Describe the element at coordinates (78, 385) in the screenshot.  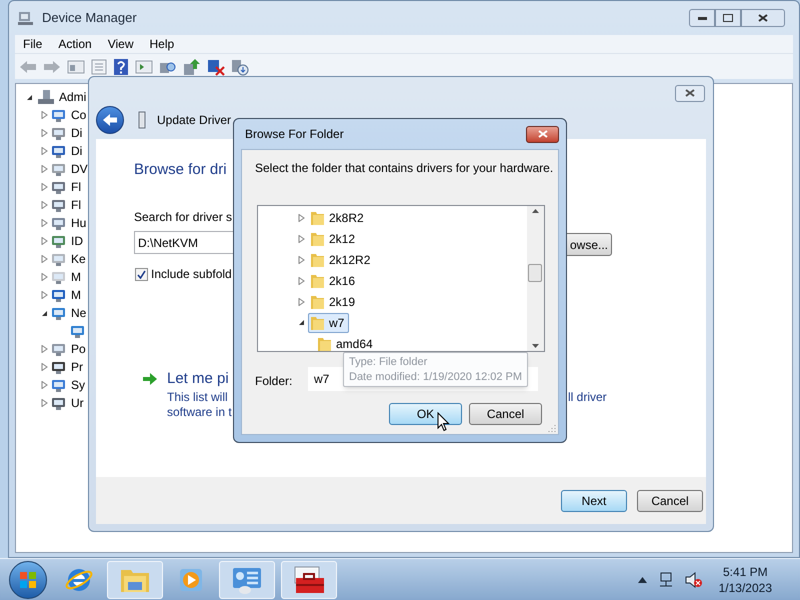
I see `tree-item: Sy` at that location.